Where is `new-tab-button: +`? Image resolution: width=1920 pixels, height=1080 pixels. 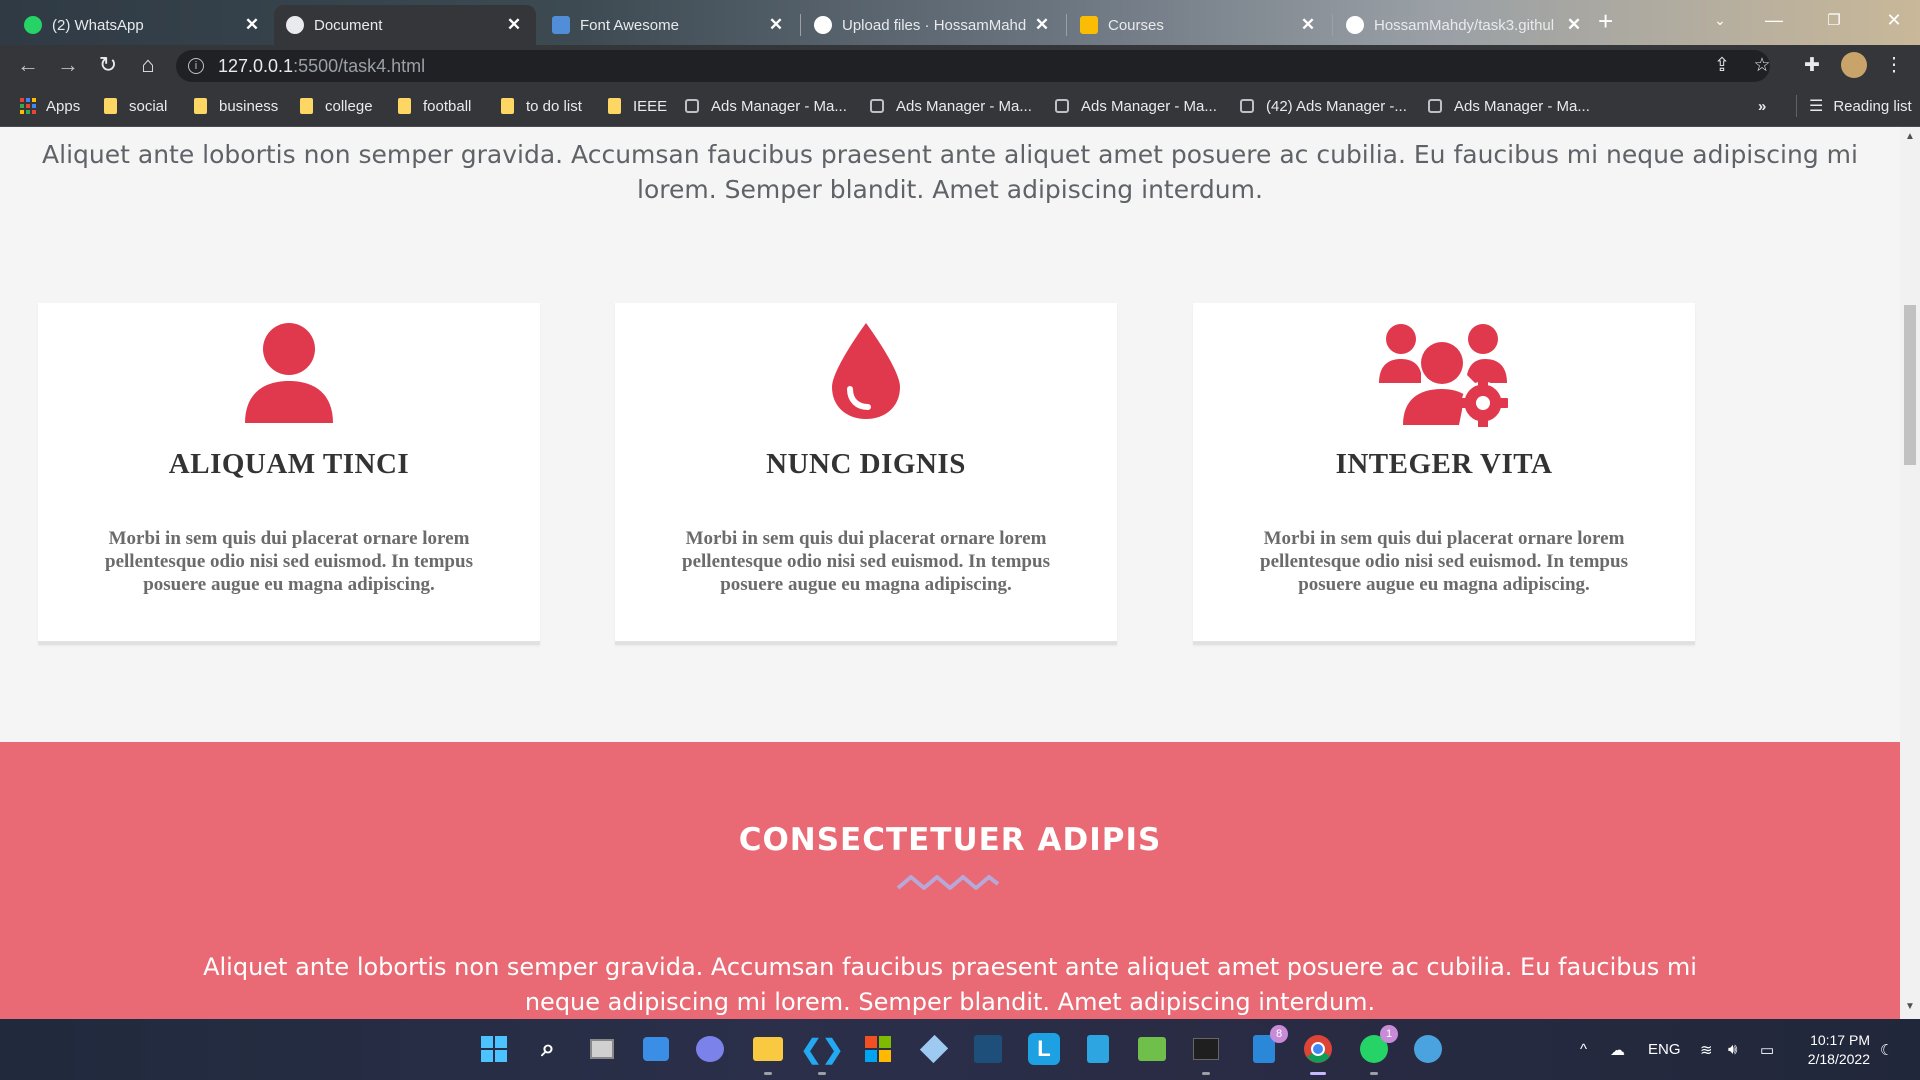
new-tab-button: + is located at coordinates (1605, 21).